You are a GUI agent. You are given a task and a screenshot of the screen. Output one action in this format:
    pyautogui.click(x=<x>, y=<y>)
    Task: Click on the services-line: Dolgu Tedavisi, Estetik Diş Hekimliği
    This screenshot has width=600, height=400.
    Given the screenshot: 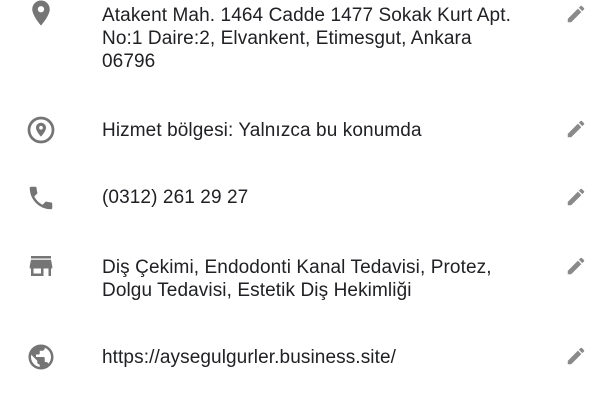 What is the action you would take?
    pyautogui.click(x=257, y=290)
    